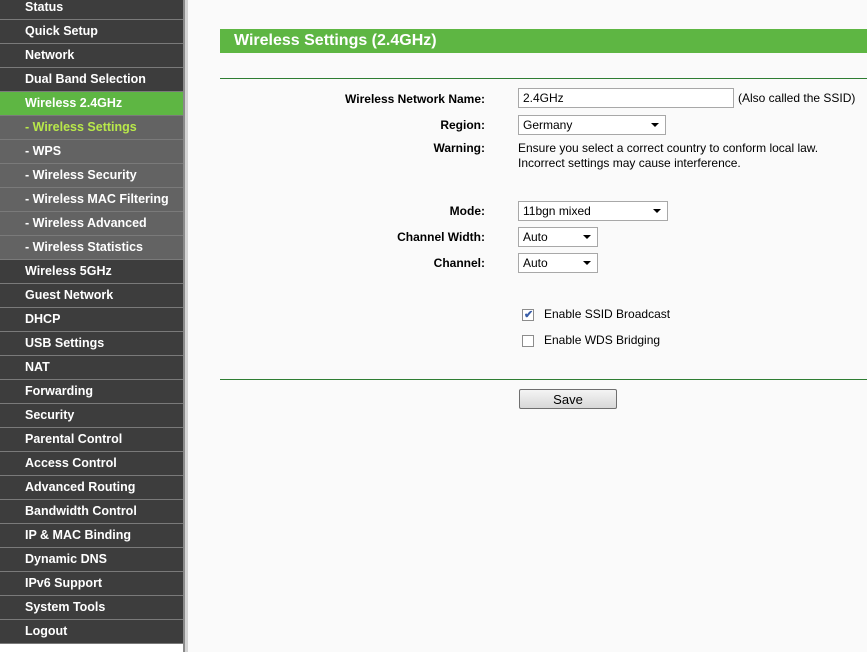 The image size is (867, 652). Describe the element at coordinates (607, 314) in the screenshot. I see `ssid-broadcast-label: Enable SSID Broadcast` at that location.